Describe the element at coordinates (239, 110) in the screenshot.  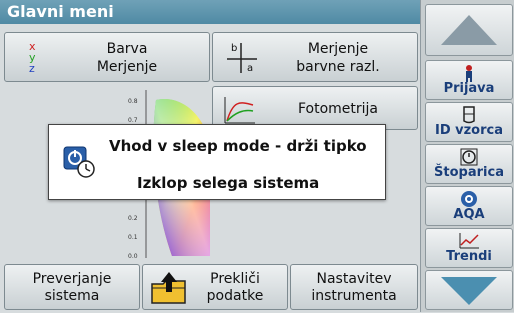
I see `photometry-curve-icon` at that location.